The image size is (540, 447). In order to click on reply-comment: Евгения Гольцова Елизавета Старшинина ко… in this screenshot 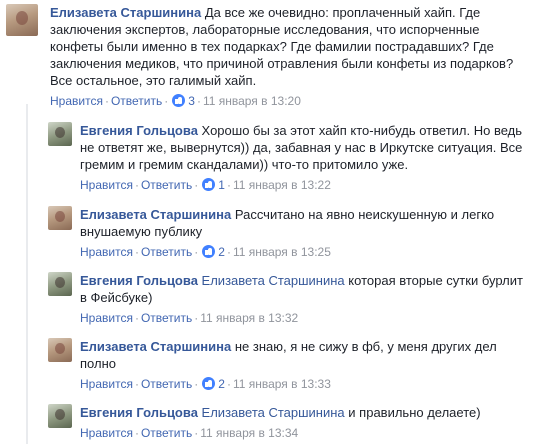, I will do `click(291, 300)`.